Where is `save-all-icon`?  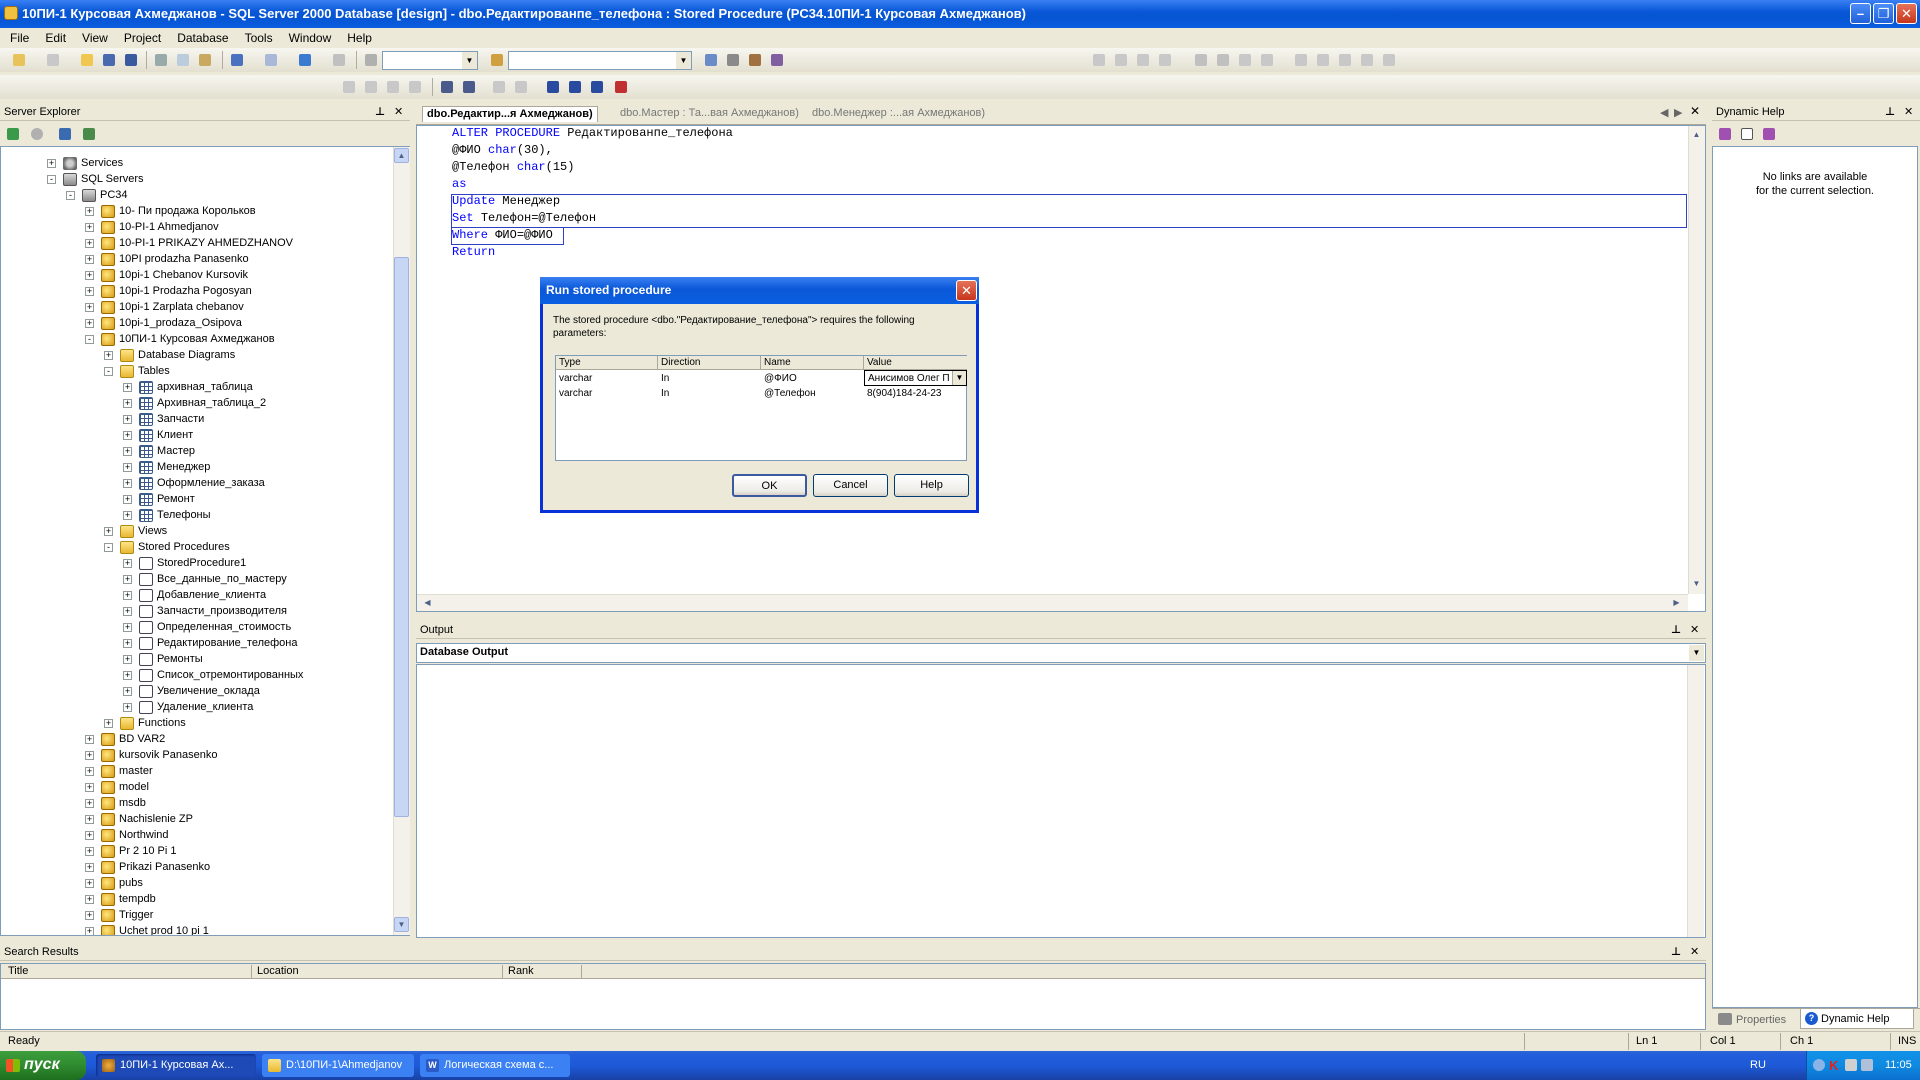
save-all-icon is located at coordinates (131, 60).